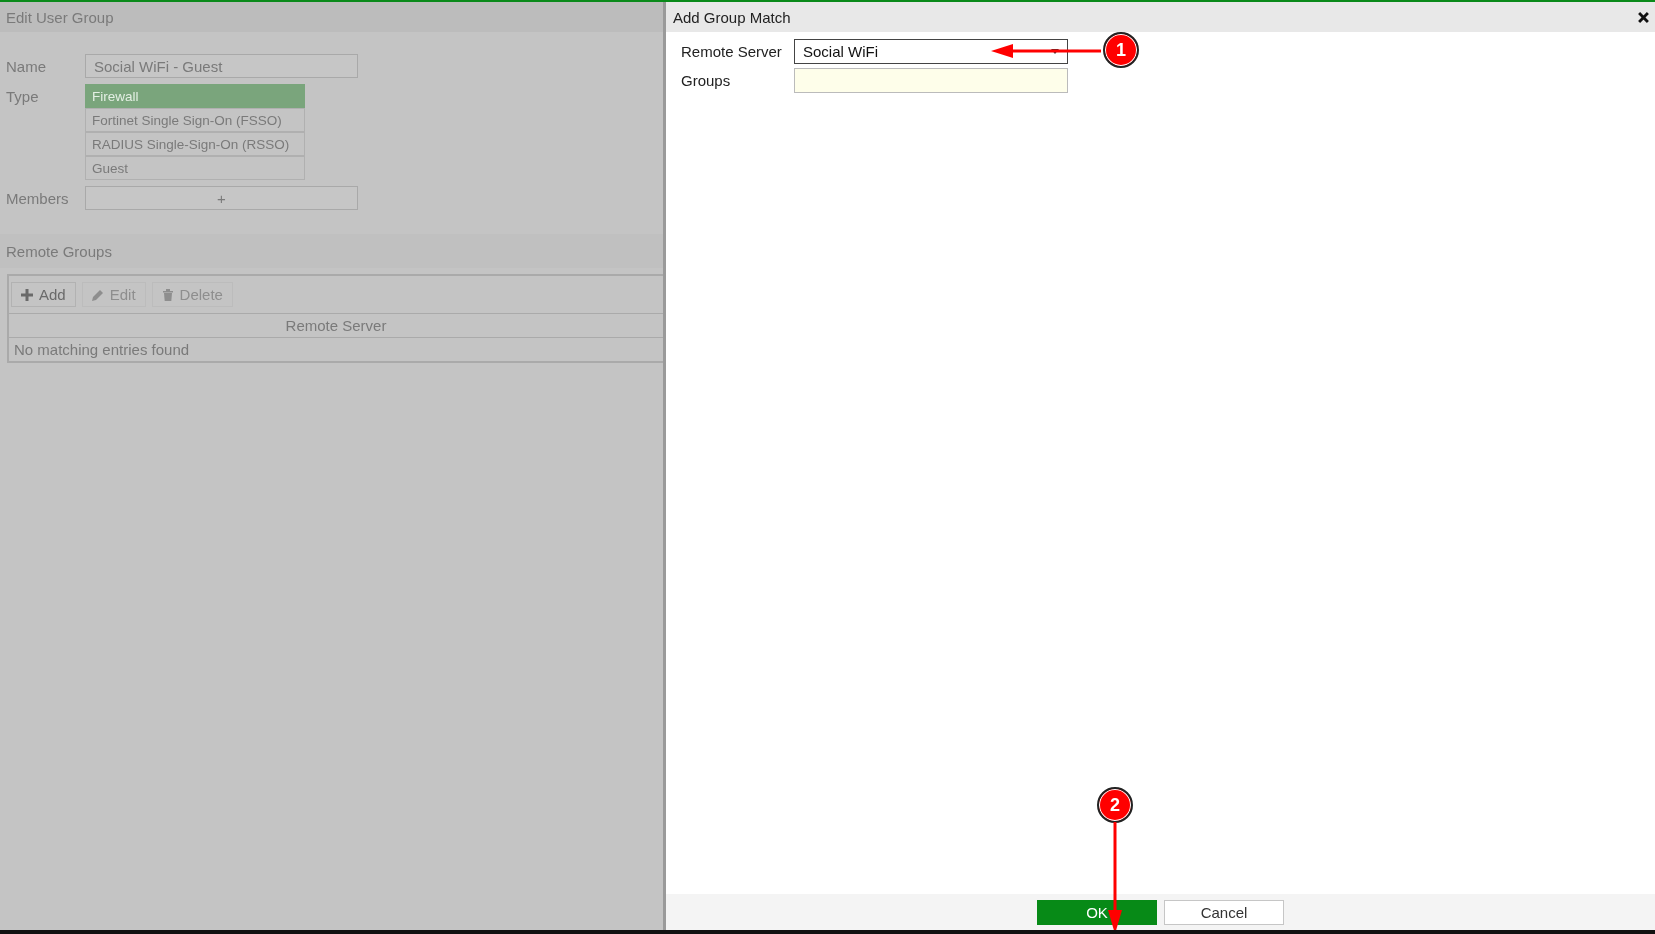 The width and height of the screenshot is (1655, 934). I want to click on field-label: Type, so click(23, 96).